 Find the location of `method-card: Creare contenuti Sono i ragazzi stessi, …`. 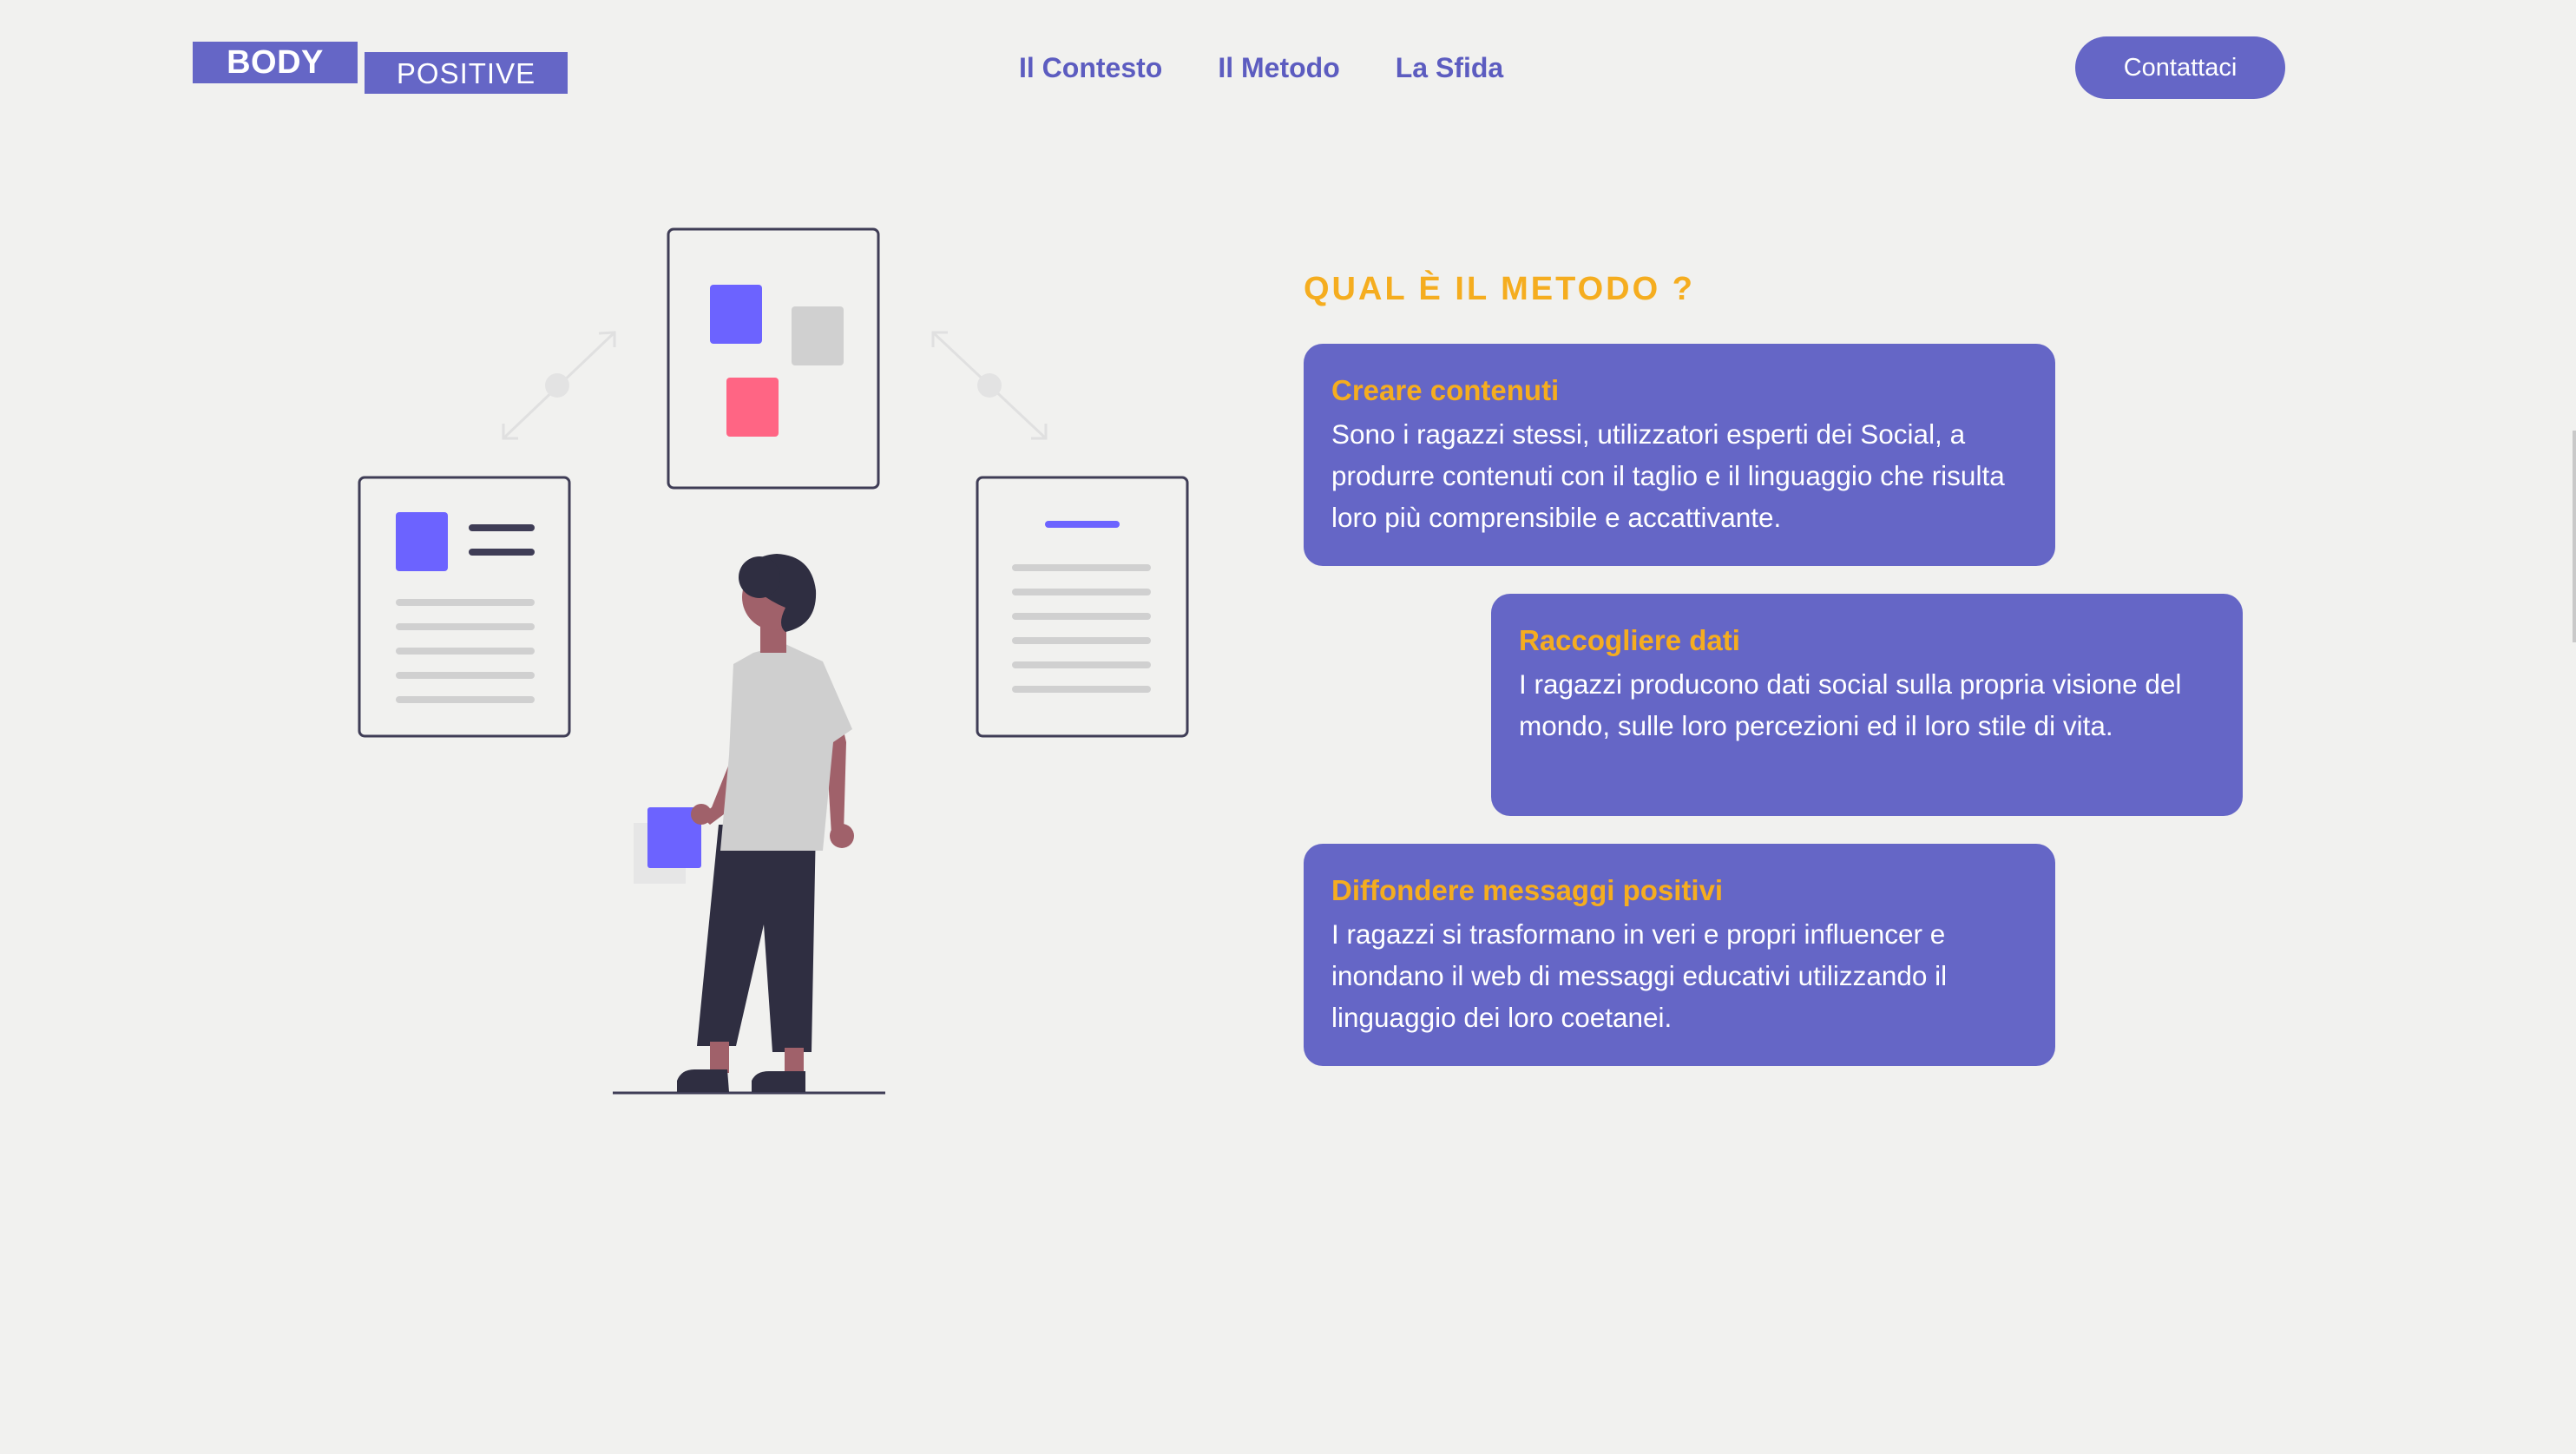

method-card: Creare contenuti Sono i ragazzi stessi, … is located at coordinates (1679, 455).